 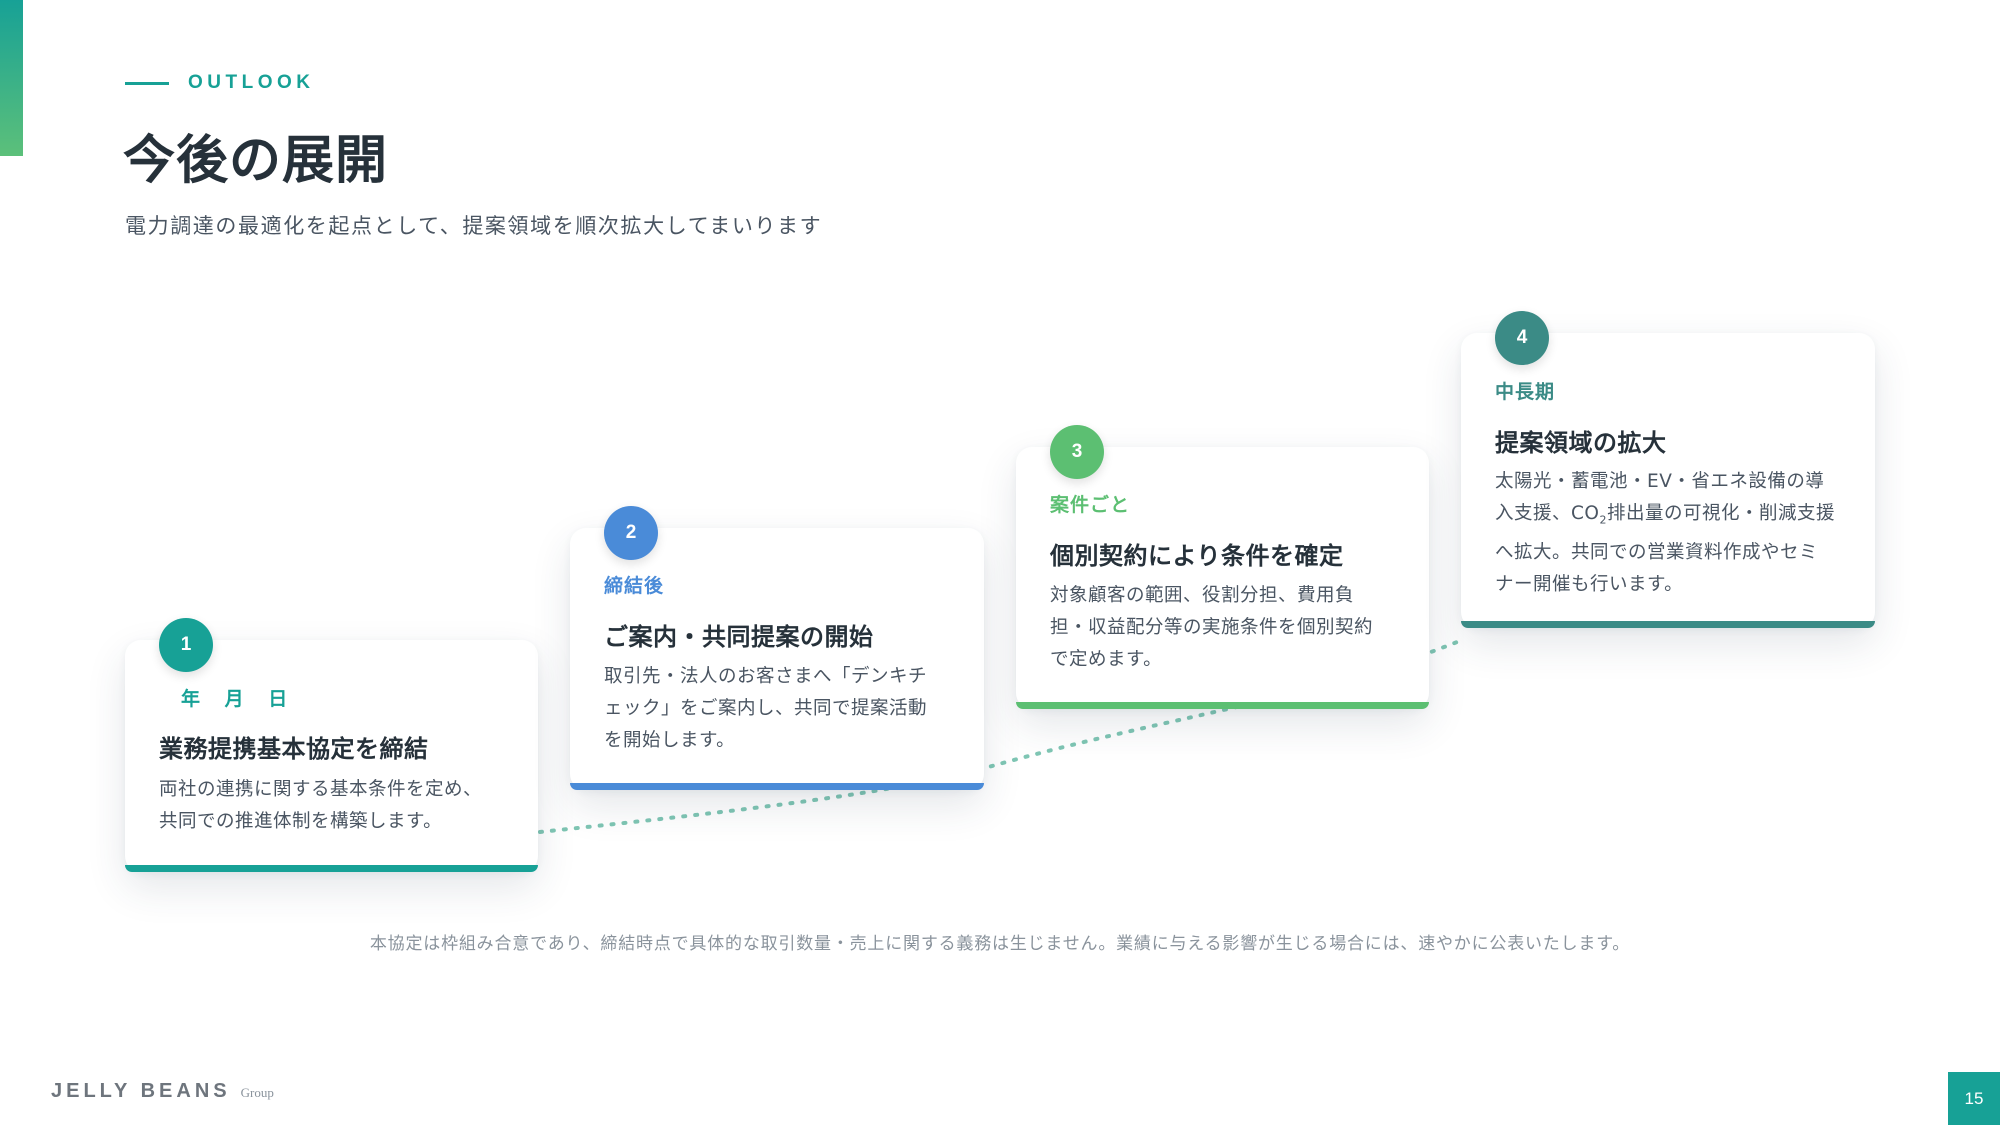 What do you see at coordinates (1589, 584) in the screenshot?
I see `desc-line: ナー開催も行います。` at bounding box center [1589, 584].